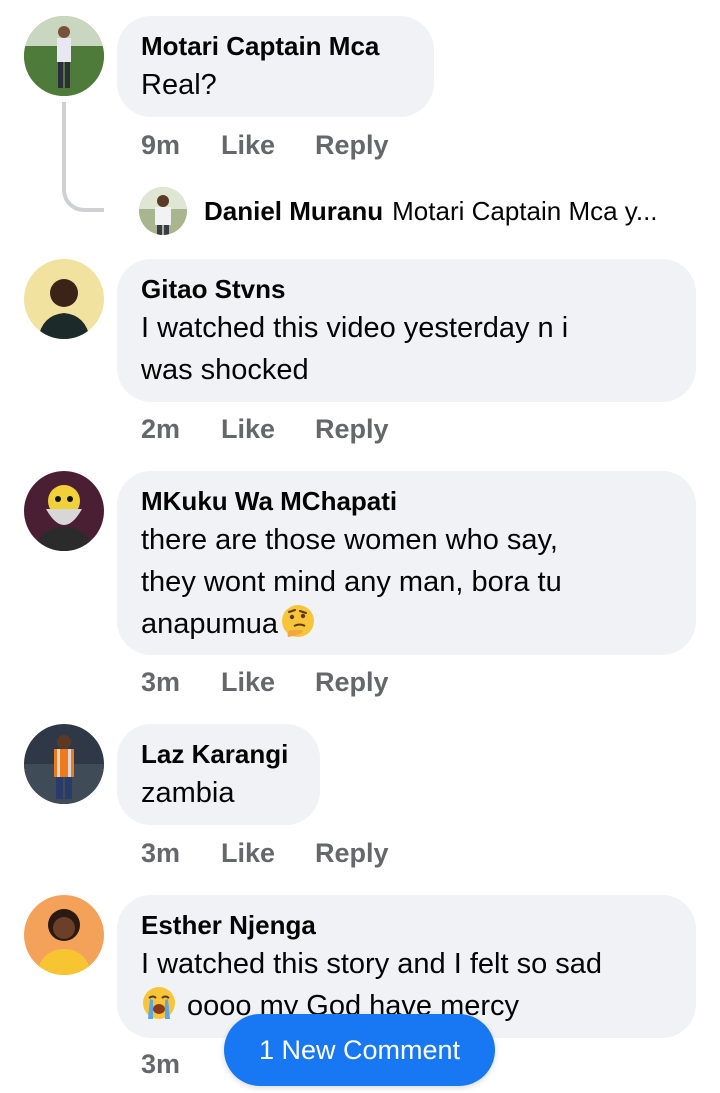 Image resolution: width=720 pixels, height=1093 pixels. I want to click on comment-author: Esther Njenga, so click(406, 925).